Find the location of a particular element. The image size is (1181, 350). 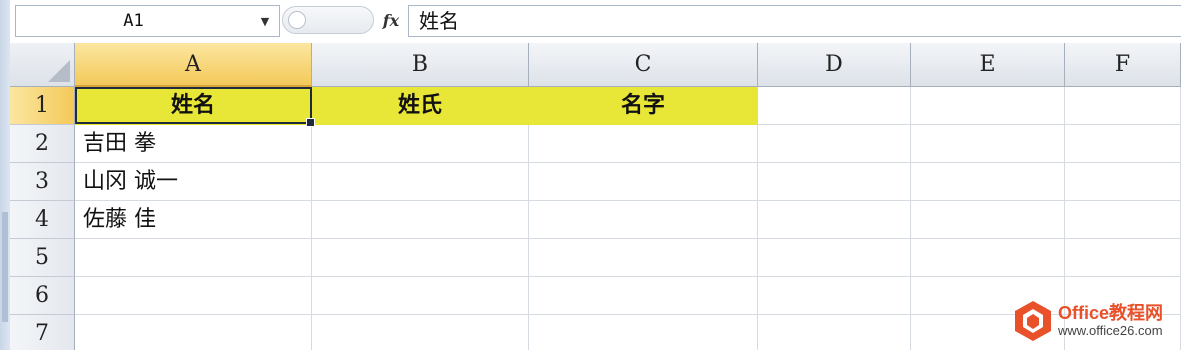

formula-bar: A1 ▼ fx 姓名 is located at coordinates (595, 22).